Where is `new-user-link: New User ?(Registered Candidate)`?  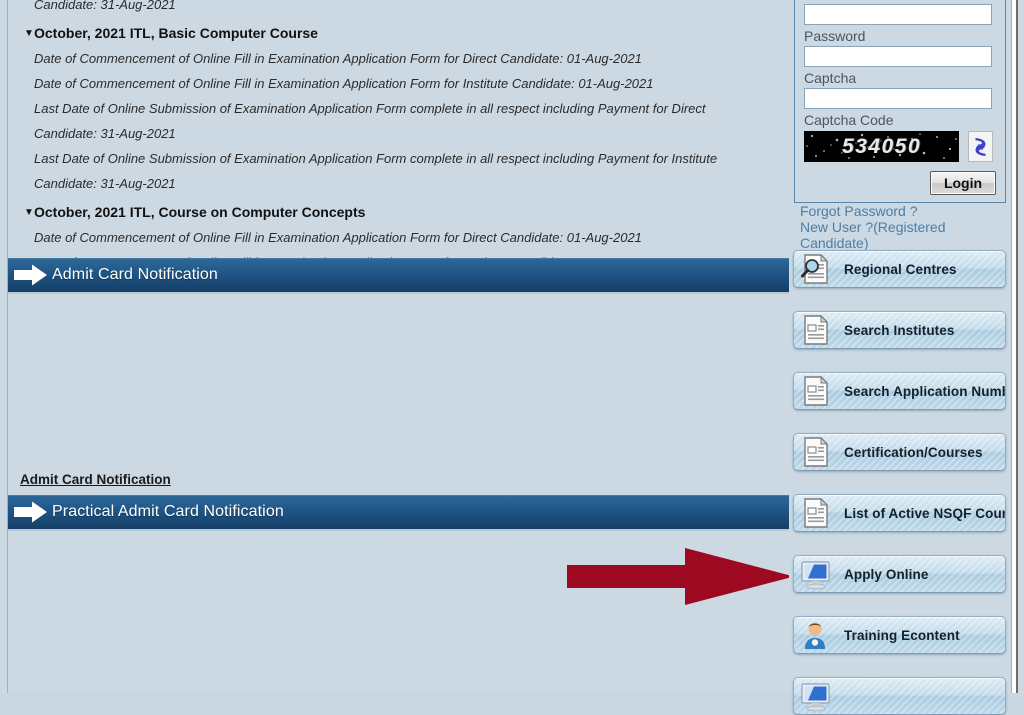 new-user-link: New User ?(Registered Candidate) is located at coordinates (906, 235).